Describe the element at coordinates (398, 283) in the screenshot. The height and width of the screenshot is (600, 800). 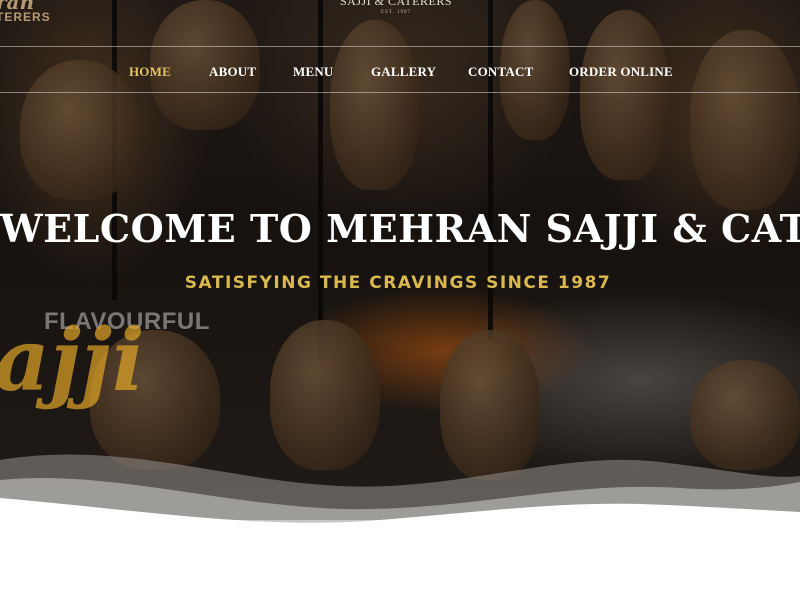
I see `hero-tagline: SATISFYING THE CRAVINGS SINCE 1987` at that location.